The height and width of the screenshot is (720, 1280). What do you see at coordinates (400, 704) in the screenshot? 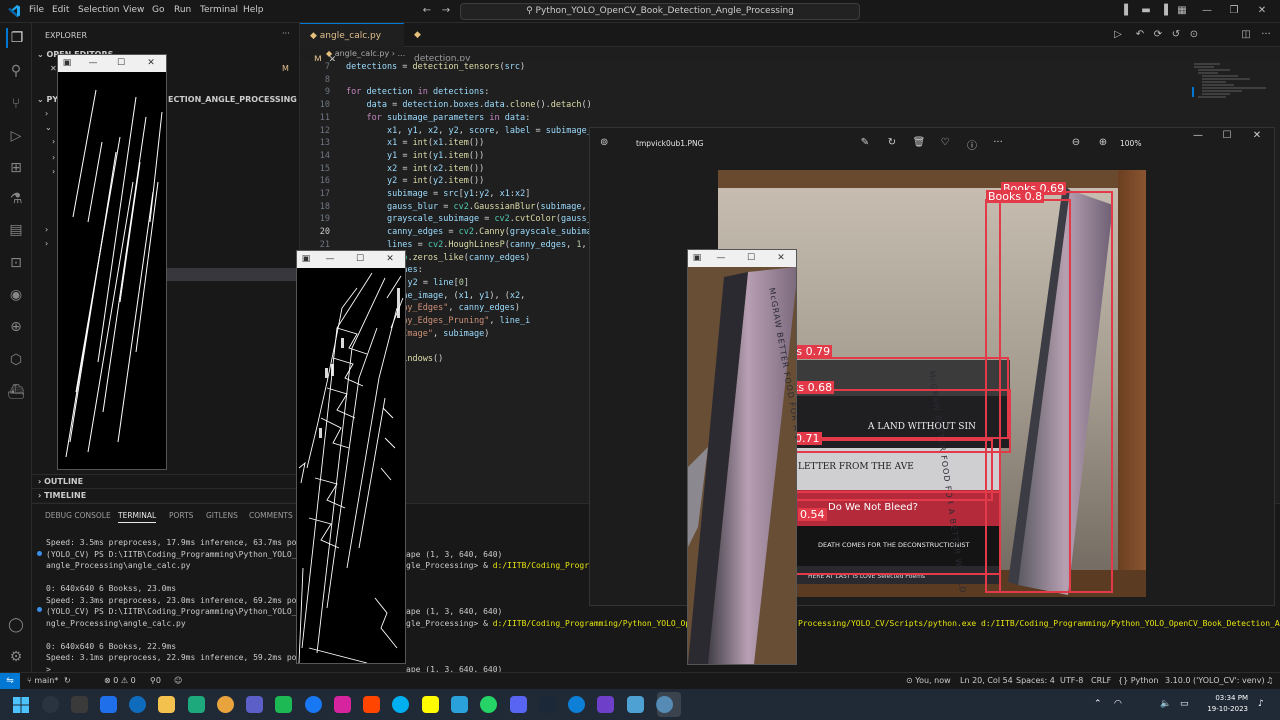
I see `skype-icon` at bounding box center [400, 704].